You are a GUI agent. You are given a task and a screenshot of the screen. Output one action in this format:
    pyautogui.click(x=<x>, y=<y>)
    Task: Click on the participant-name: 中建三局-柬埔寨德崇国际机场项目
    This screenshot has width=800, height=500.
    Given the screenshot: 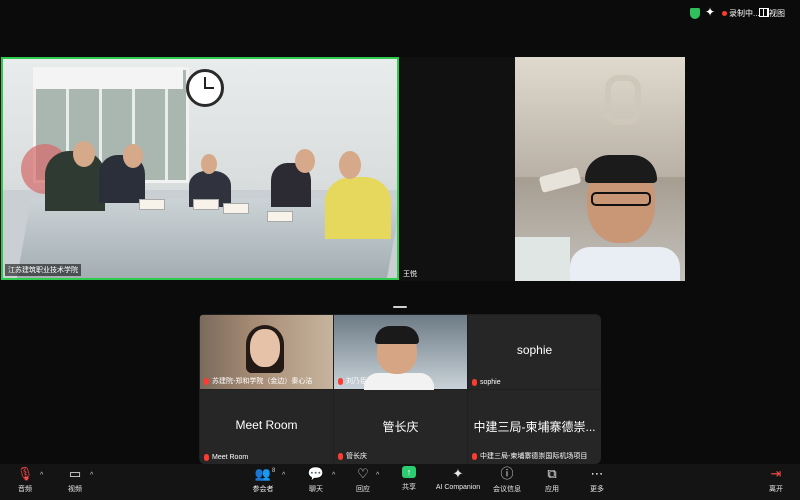 What is the action you would take?
    pyautogui.click(x=534, y=456)
    